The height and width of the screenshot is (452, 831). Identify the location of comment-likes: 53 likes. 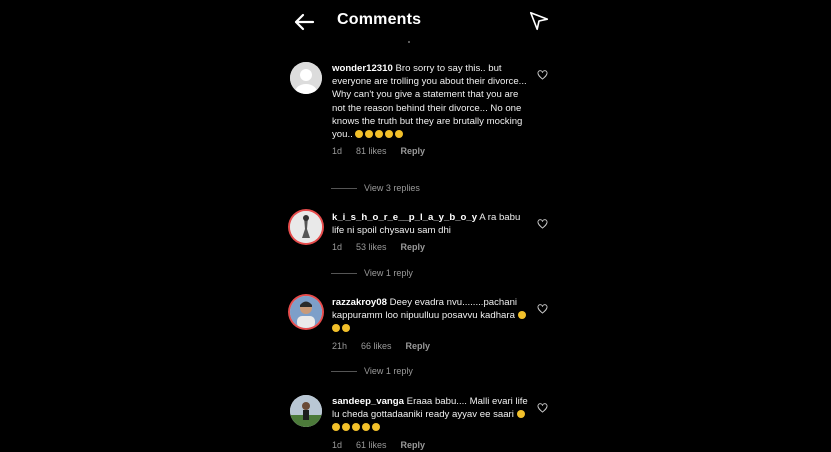
(371, 247).